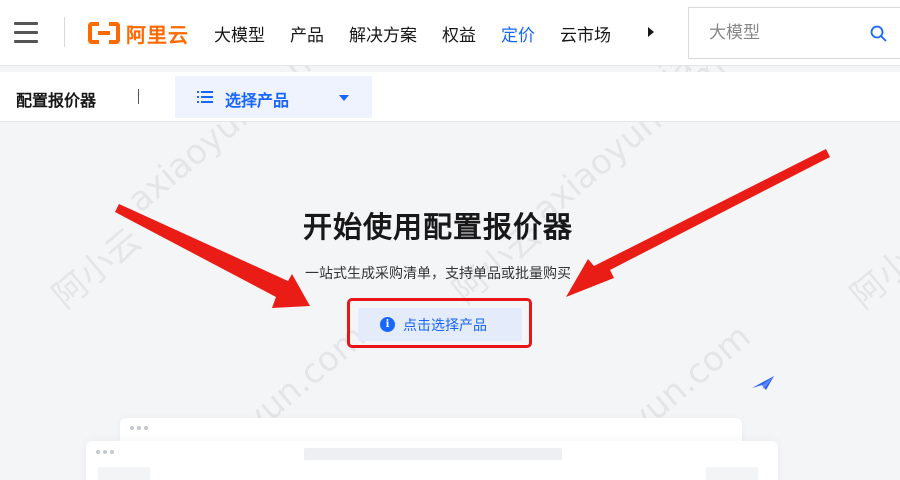 The image size is (900, 480). What do you see at coordinates (307, 33) in the screenshot?
I see `nav-item-products: 产品` at bounding box center [307, 33].